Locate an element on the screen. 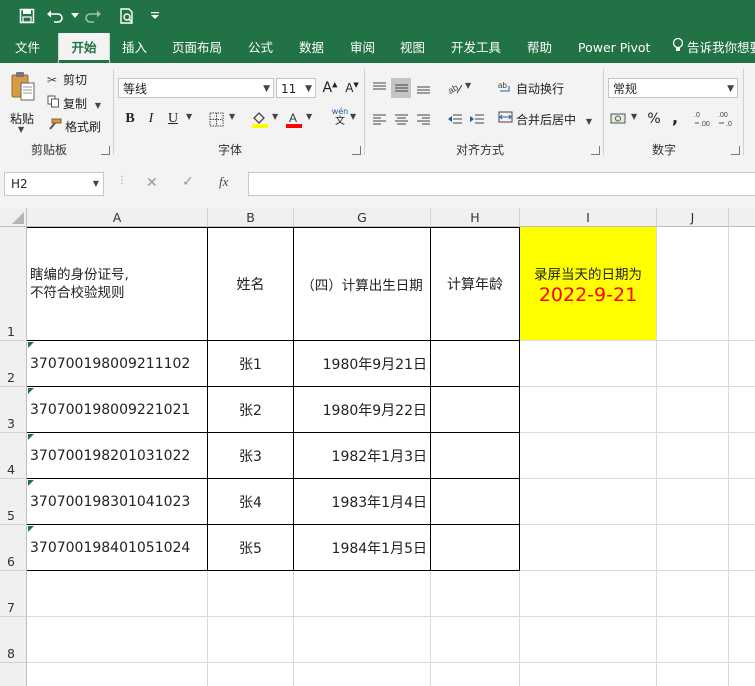 The height and width of the screenshot is (686, 755). middle-align-button is located at coordinates (401, 88).